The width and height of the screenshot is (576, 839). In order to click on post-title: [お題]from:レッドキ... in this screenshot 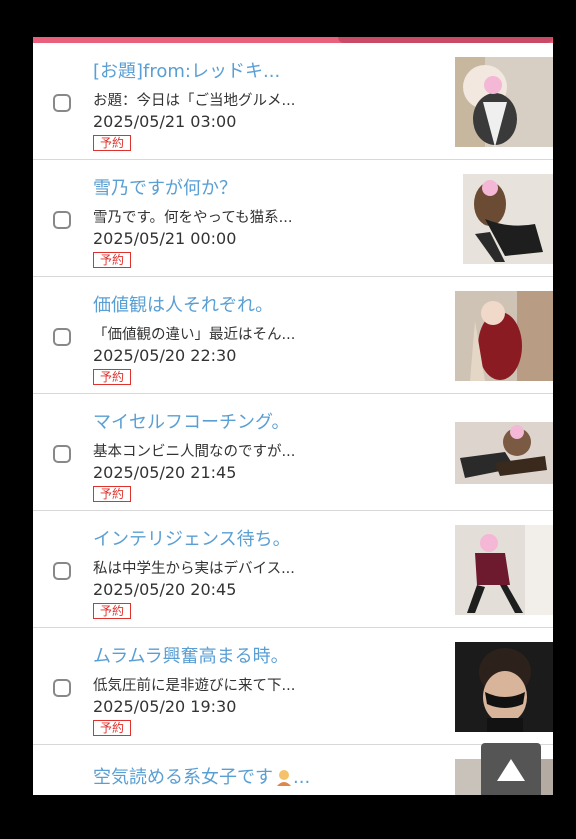, I will do `click(186, 70)`.